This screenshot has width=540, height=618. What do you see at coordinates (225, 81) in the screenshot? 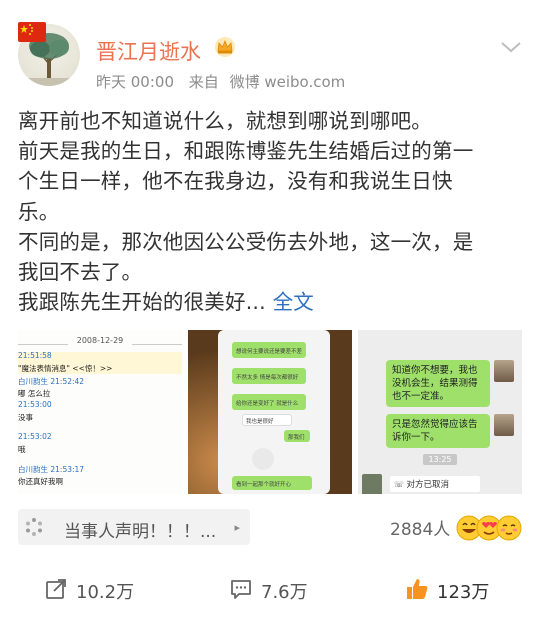
I see `post-meta: 昨天 00:00 来自 微博 weibo.com` at bounding box center [225, 81].